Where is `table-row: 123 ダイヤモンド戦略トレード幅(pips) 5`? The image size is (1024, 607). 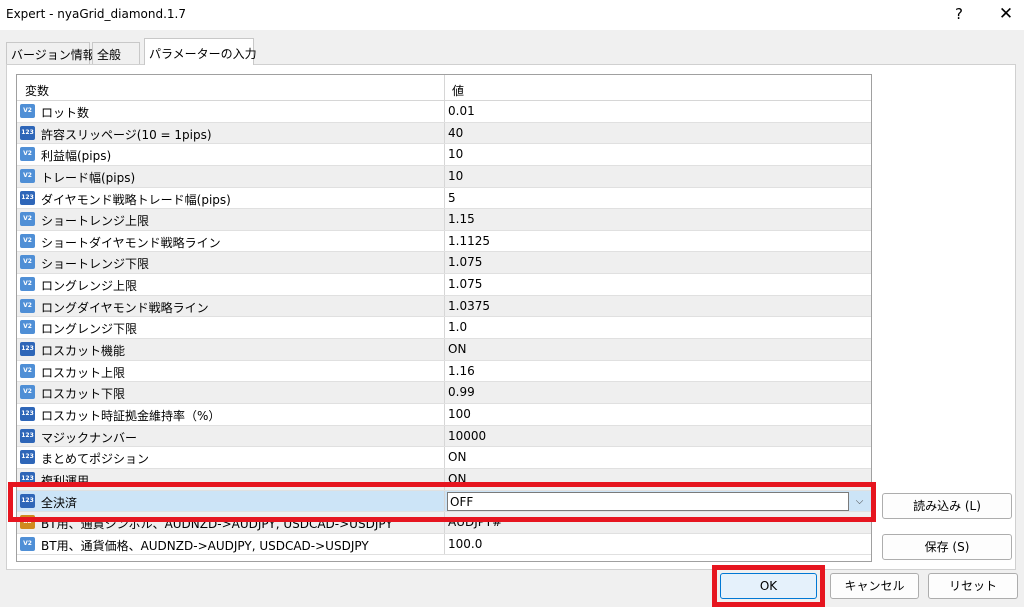
table-row: 123 ダイヤモンド戦略トレード幅(pips) 5 is located at coordinates (444, 198).